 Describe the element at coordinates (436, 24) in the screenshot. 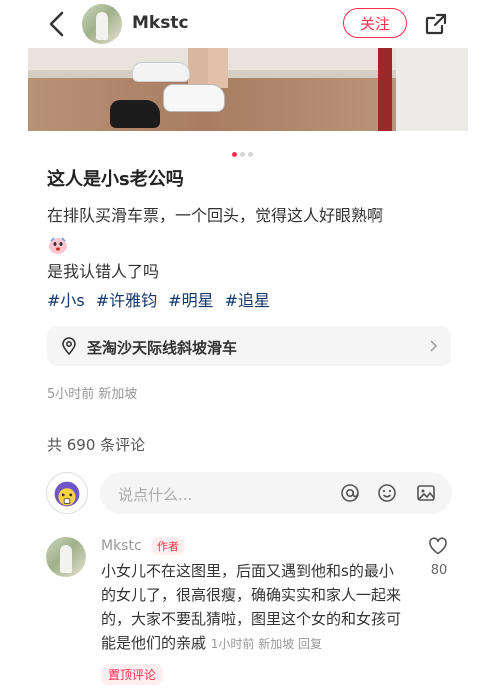

I see `share-icon` at that location.